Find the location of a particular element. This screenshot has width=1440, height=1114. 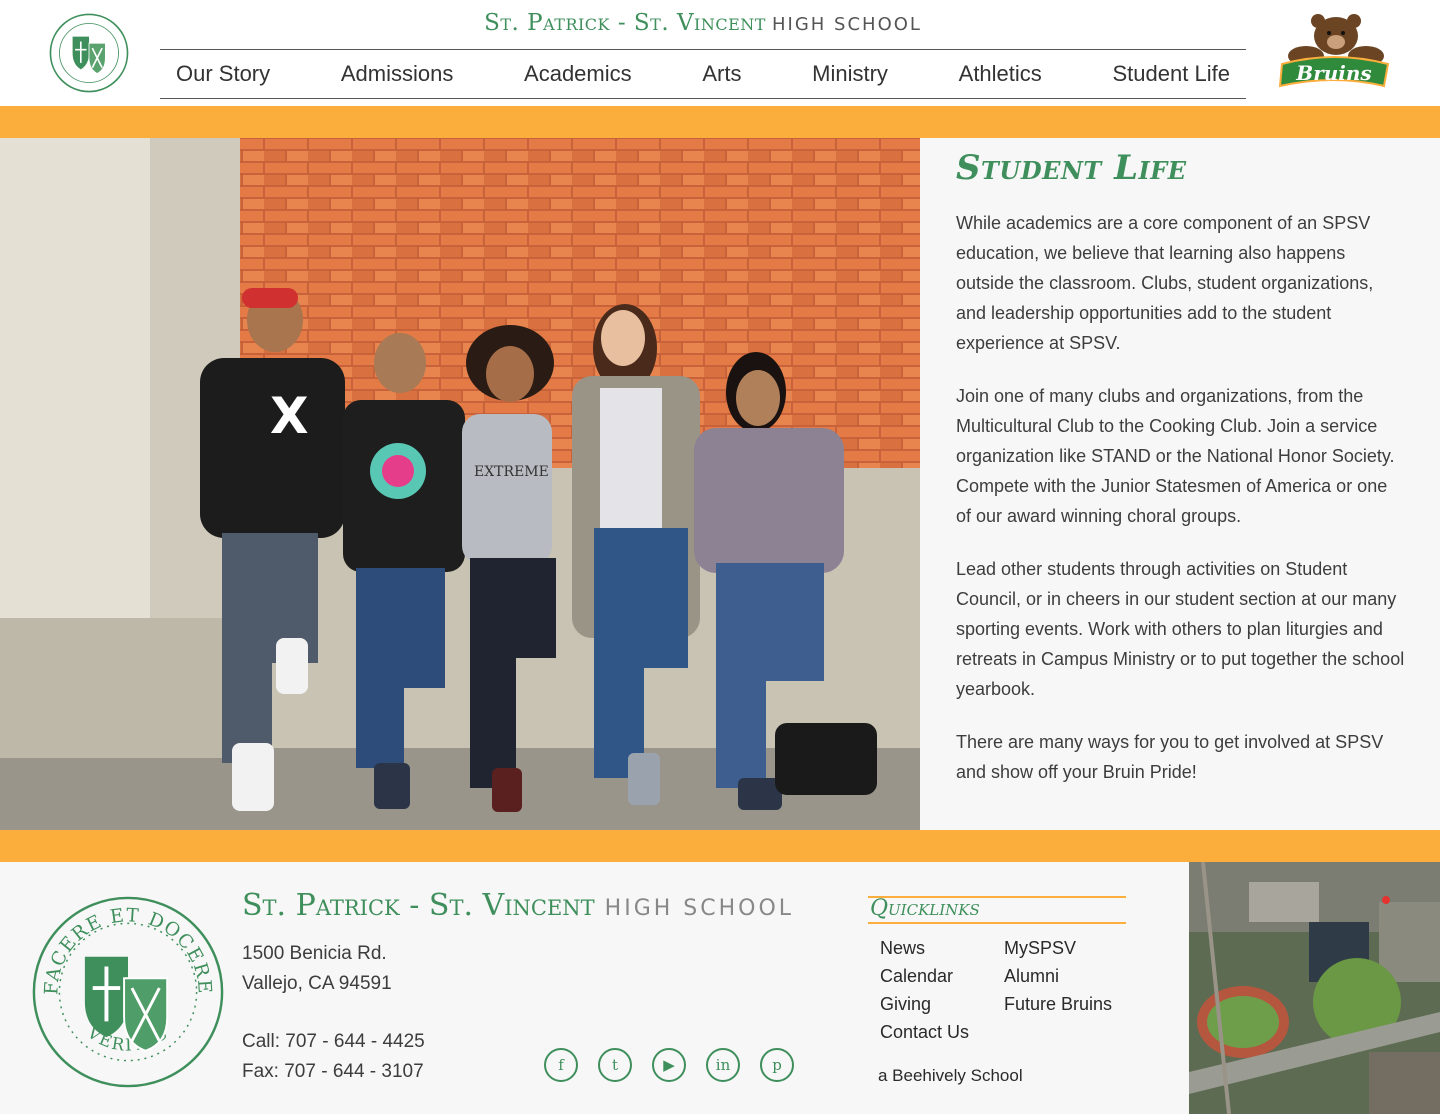

footer-school-name-main: St. Patrick - St. Vincent is located at coordinates (418, 905).